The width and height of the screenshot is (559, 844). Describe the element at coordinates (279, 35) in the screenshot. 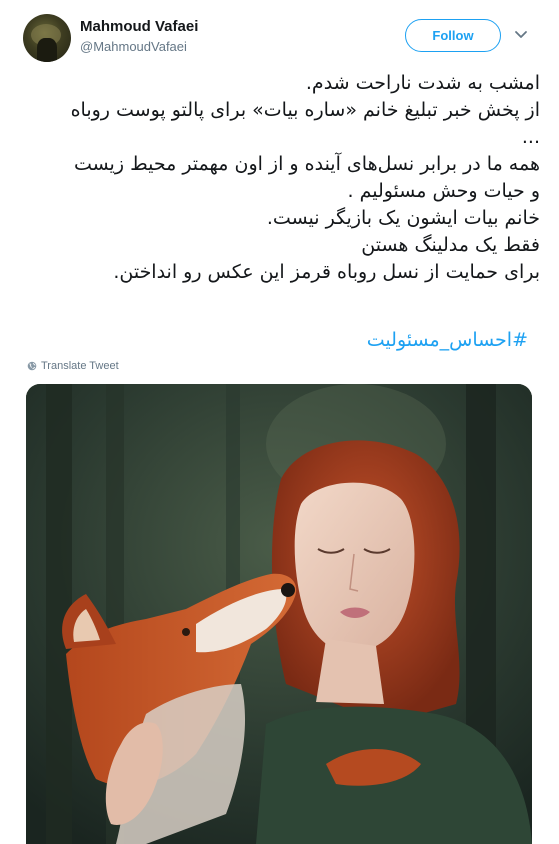

I see `tweet-header: Mahmoud Vafaei @MahmoudVafaei Follow` at that location.